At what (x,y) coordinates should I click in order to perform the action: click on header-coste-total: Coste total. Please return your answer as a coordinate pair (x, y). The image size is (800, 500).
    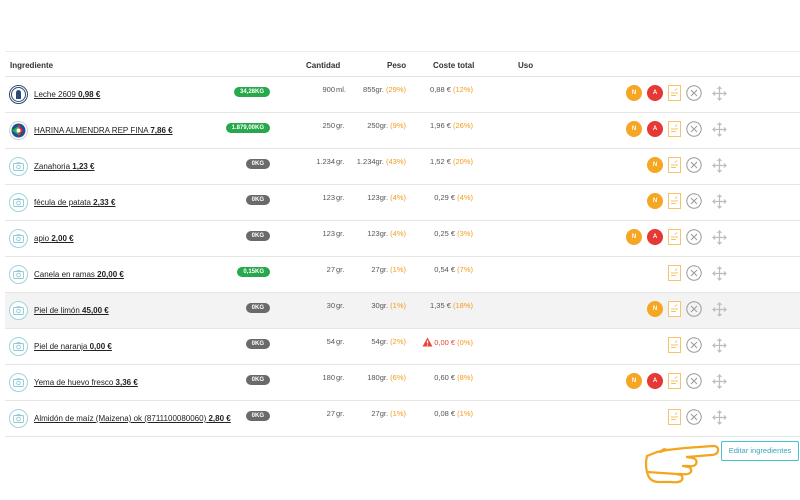
    Looking at the image, I should click on (454, 65).